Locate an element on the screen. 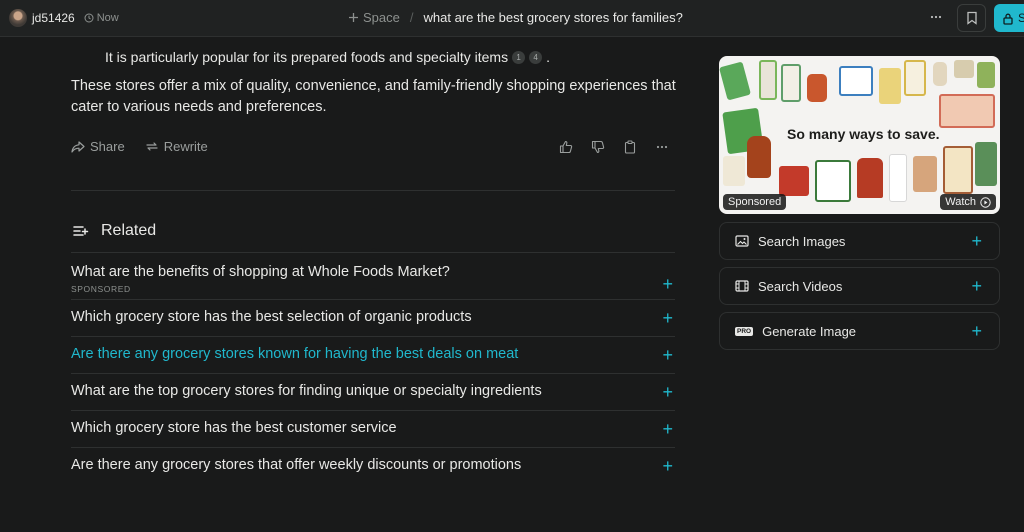  related-heading: Related is located at coordinates (114, 231).